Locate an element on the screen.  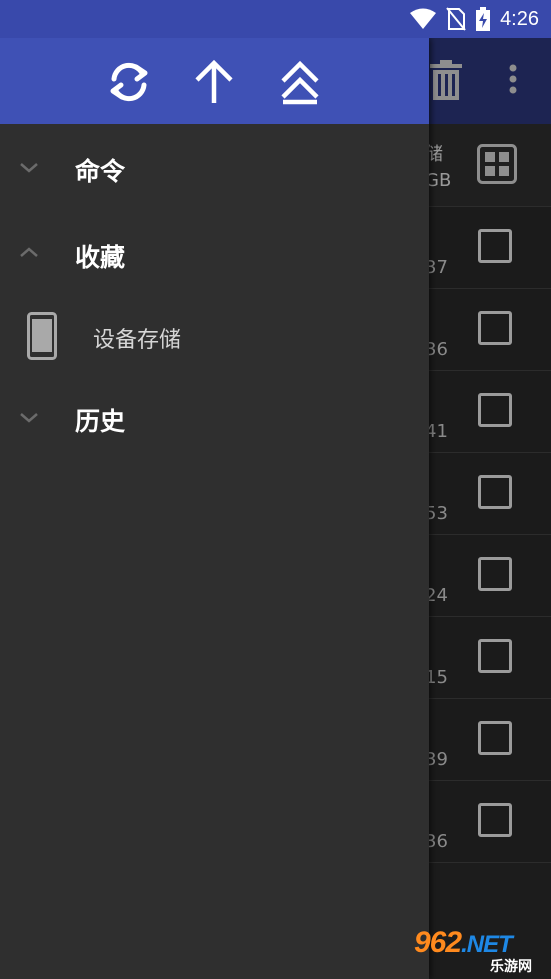
wifi-icon is located at coordinates (423, 18).